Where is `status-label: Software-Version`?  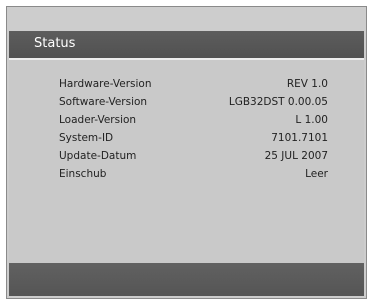 status-label: Software-Version is located at coordinates (103, 102).